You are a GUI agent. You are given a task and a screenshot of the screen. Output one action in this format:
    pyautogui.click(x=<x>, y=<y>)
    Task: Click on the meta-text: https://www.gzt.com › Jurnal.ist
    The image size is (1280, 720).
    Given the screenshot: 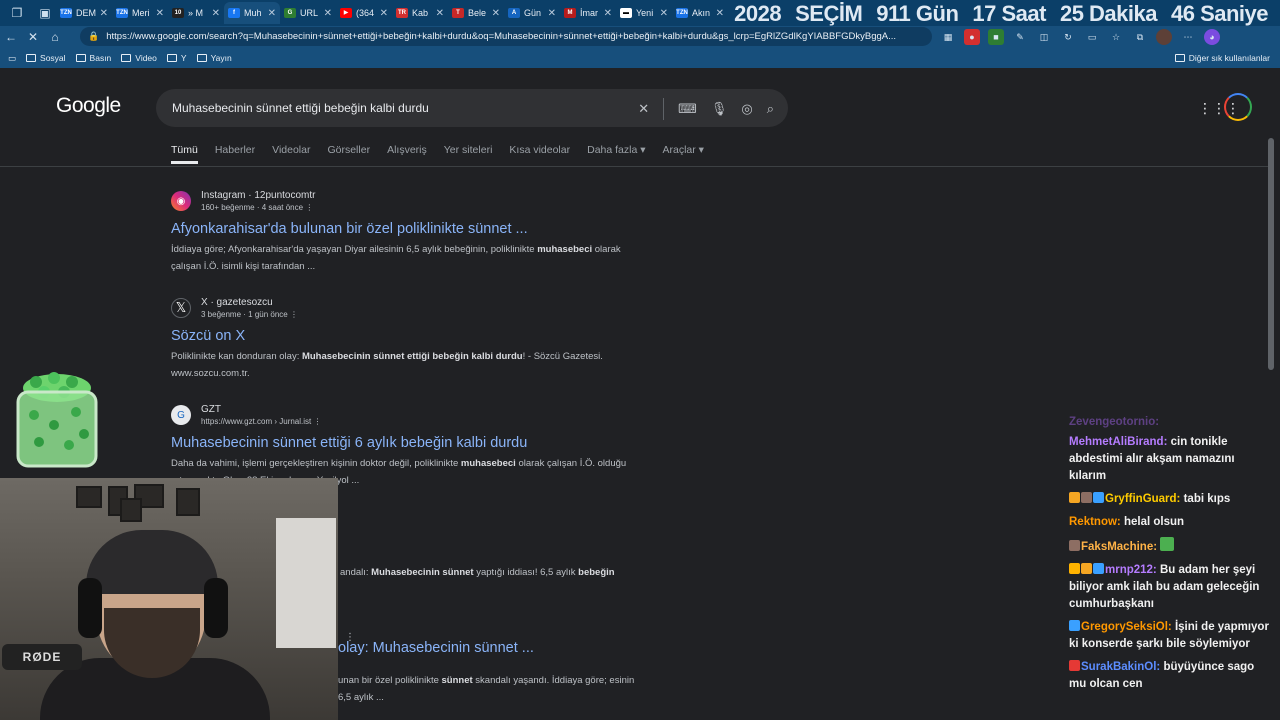 What is the action you would take?
    pyautogui.click(x=256, y=421)
    